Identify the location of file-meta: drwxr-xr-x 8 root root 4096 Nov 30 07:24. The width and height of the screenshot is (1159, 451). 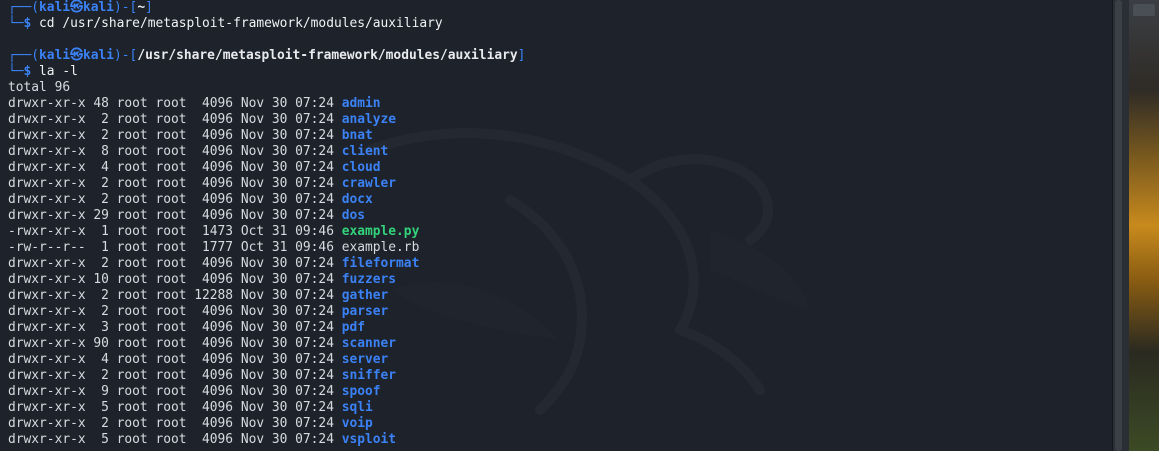
(175, 151).